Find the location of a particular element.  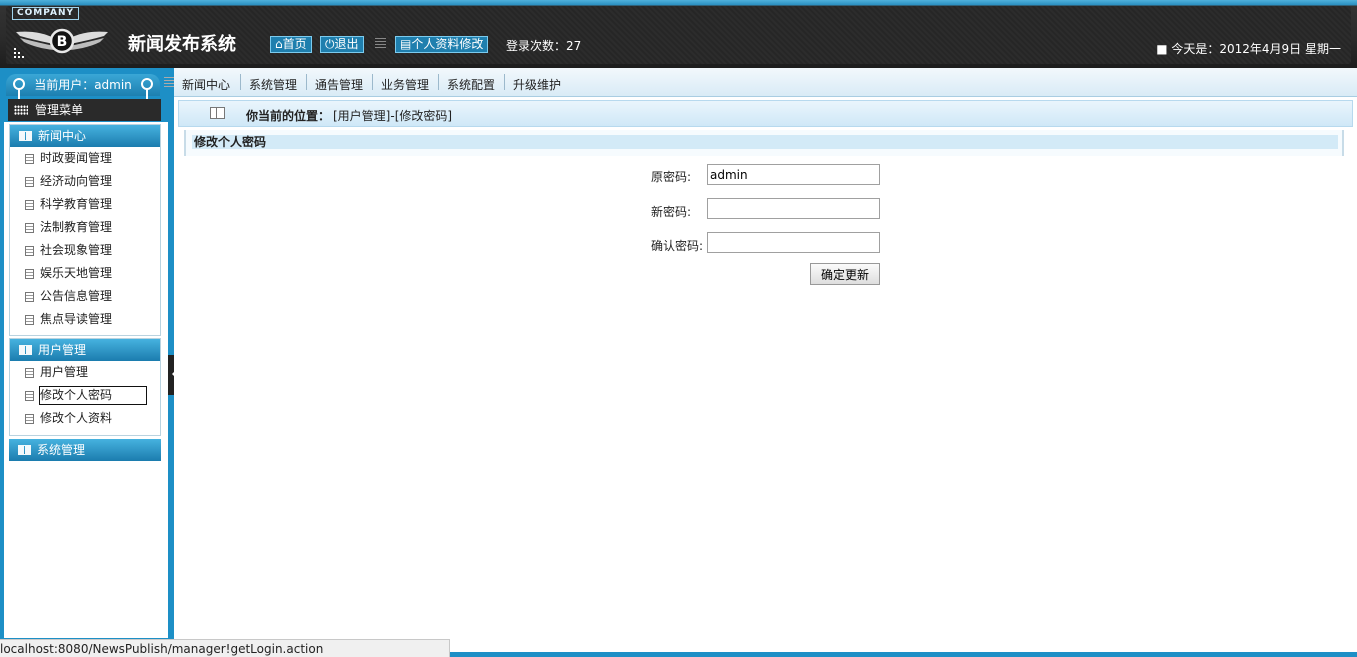

confirm-password-input is located at coordinates (793, 242).